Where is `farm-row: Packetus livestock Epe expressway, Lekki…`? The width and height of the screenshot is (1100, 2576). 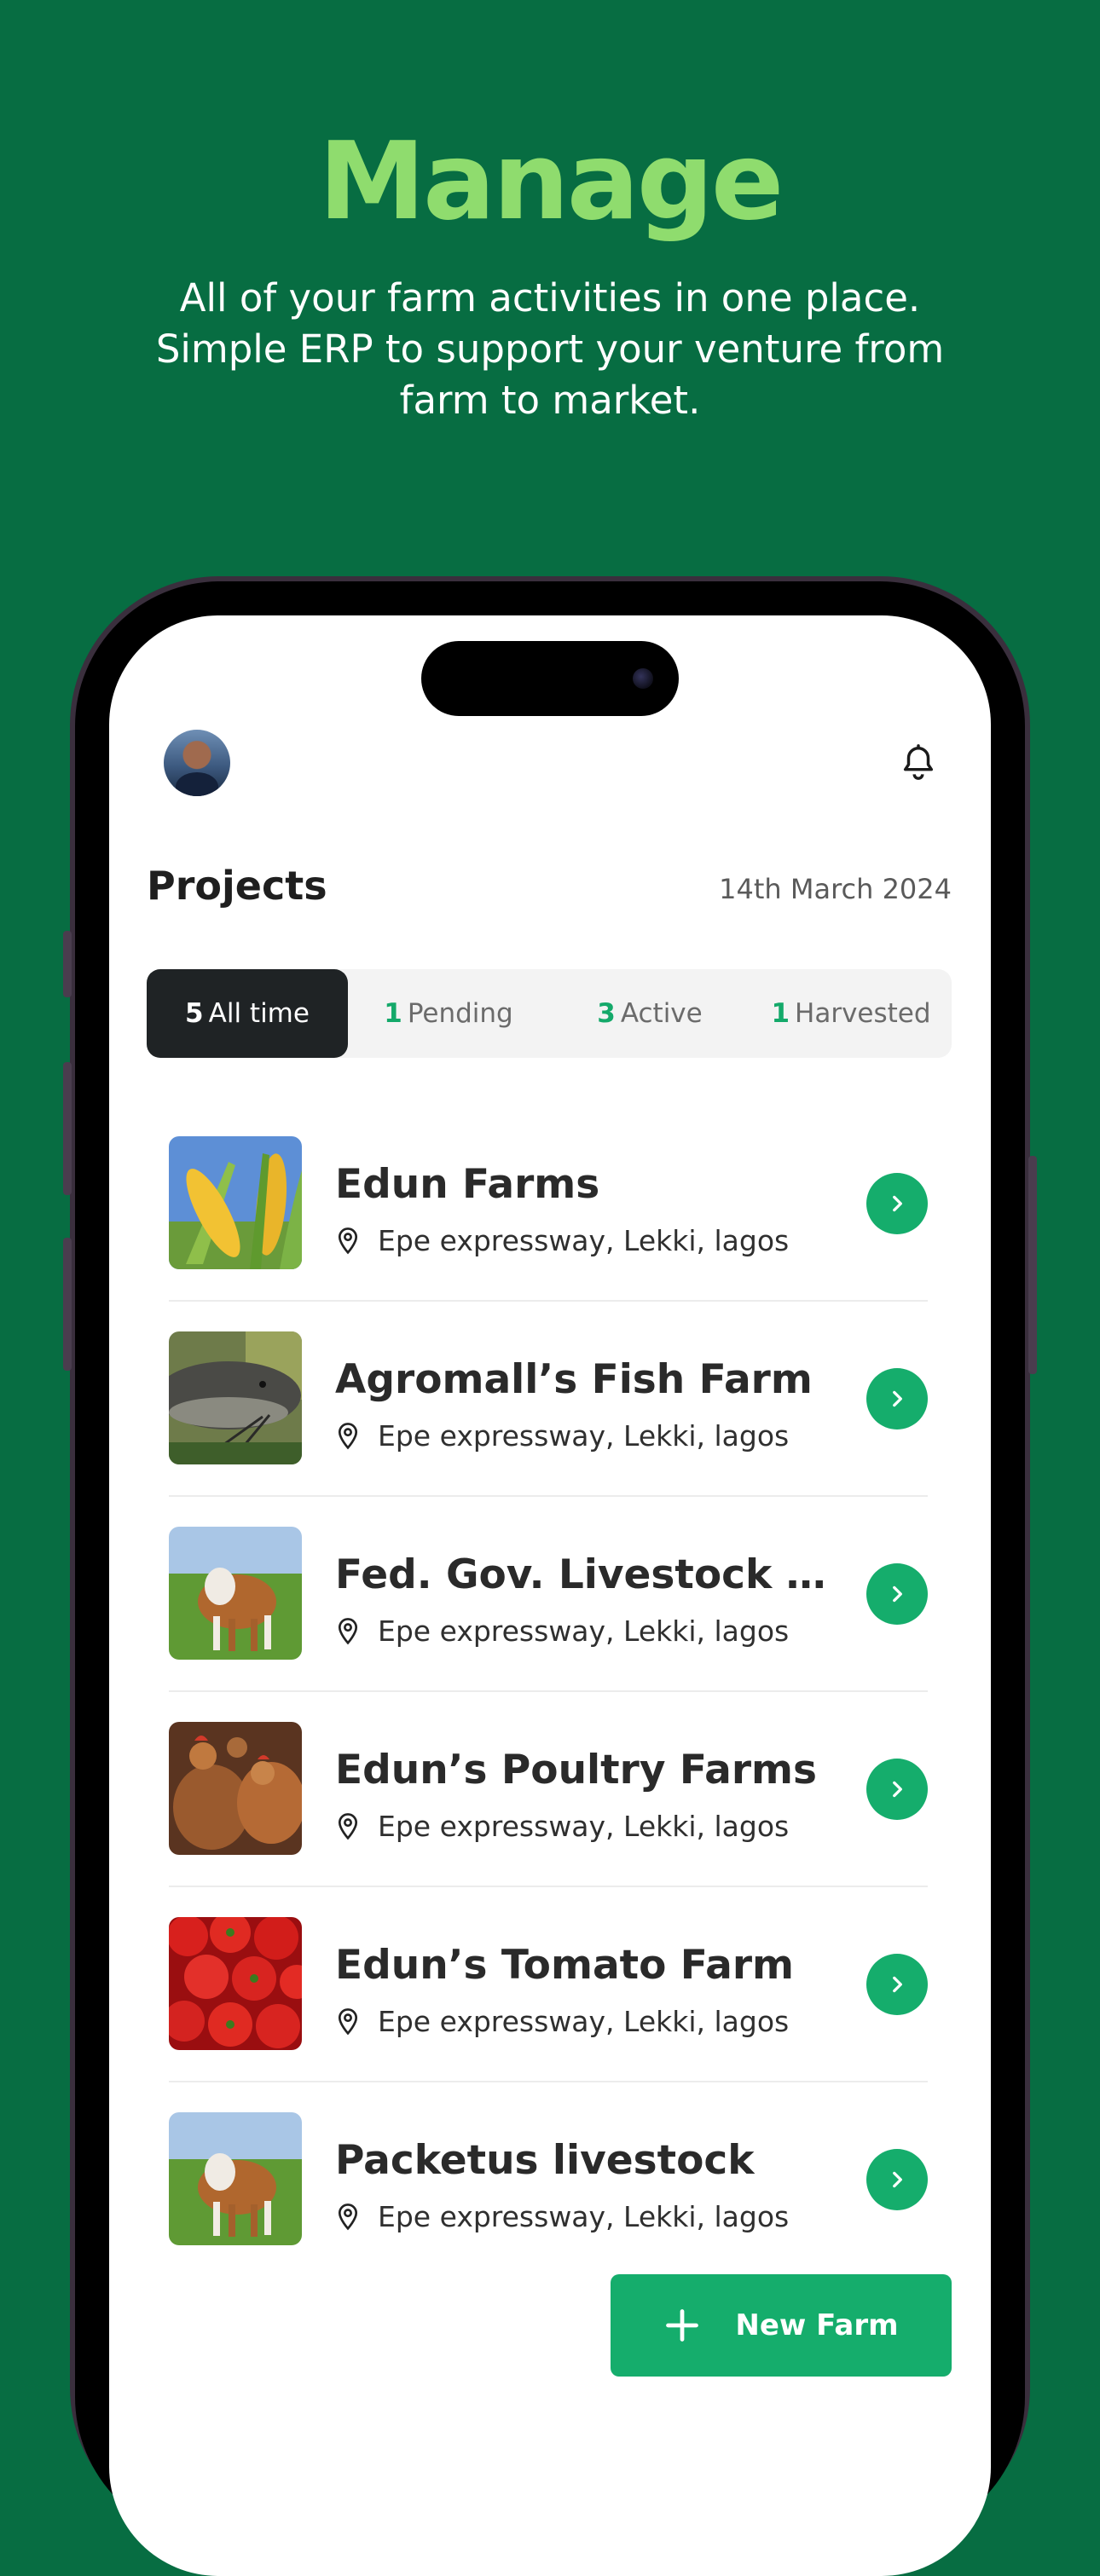 farm-row: Packetus livestock Epe expressway, Lekki… is located at coordinates (548, 2179).